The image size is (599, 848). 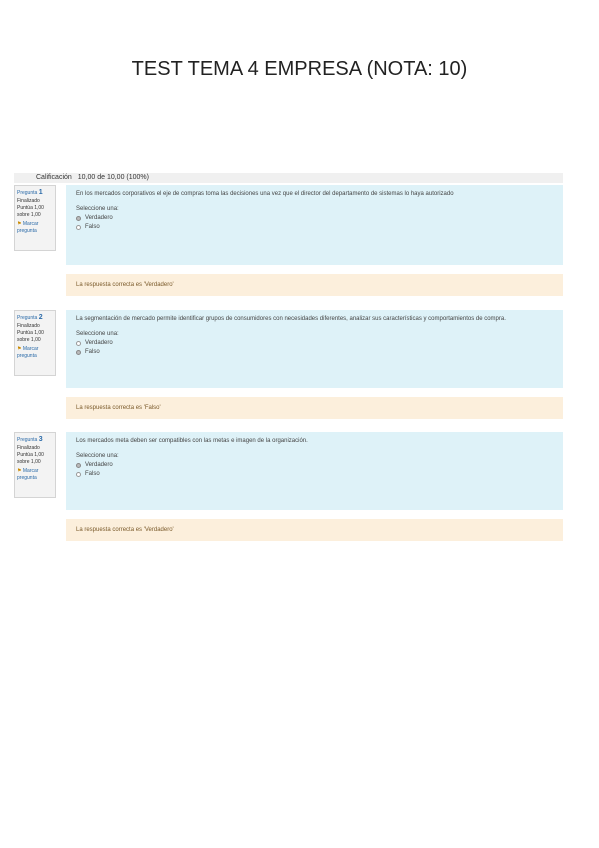 I want to click on question-number: 2, so click(x=40, y=317).